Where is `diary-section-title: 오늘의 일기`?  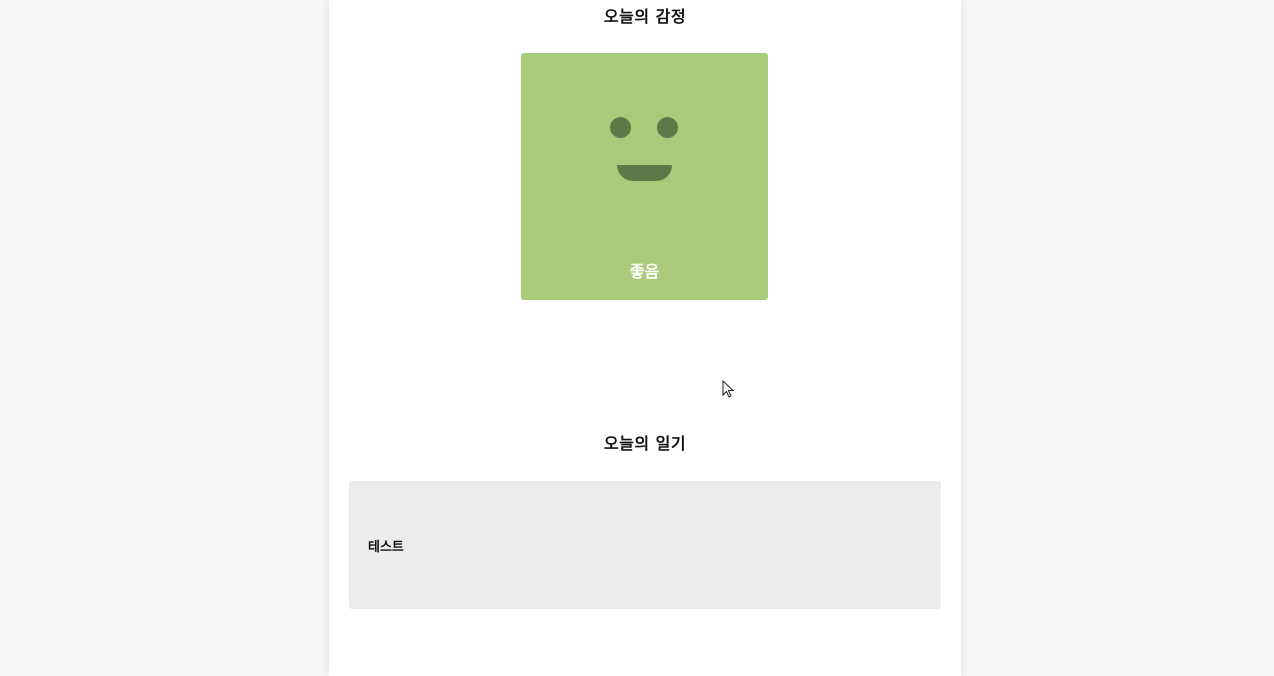 diary-section-title: 오늘의 일기 is located at coordinates (645, 443).